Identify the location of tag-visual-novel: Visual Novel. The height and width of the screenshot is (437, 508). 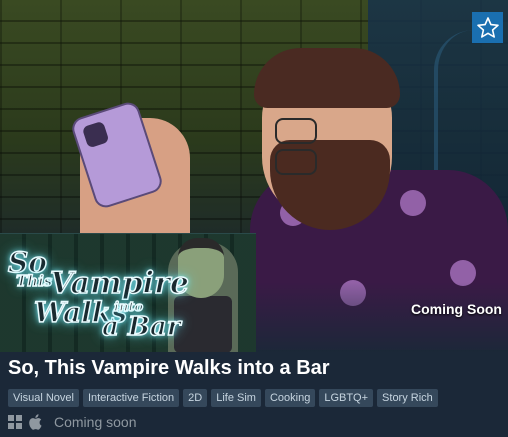
(43, 398).